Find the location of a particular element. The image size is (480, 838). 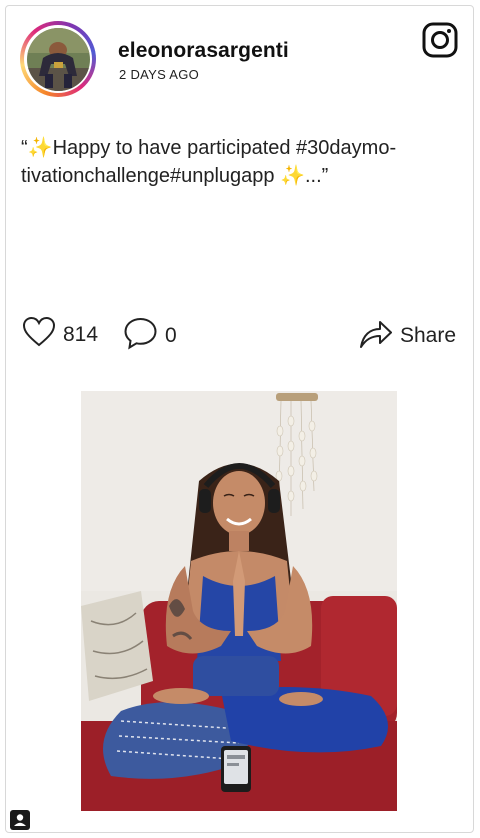

avatar is located at coordinates (58, 59).